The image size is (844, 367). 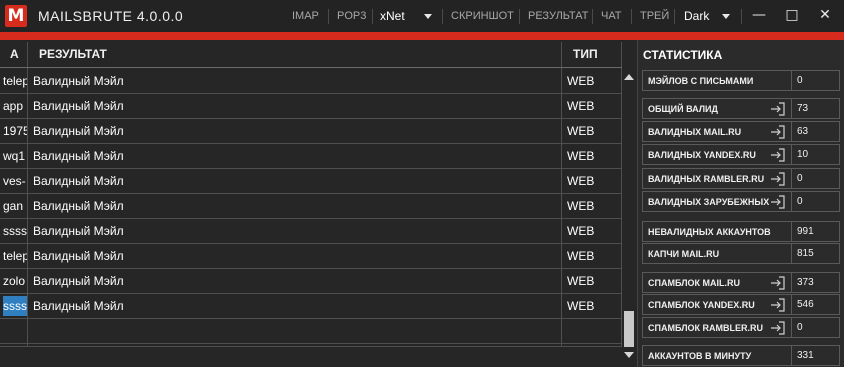 I want to click on scrollbar-thumb, so click(x=629, y=329).